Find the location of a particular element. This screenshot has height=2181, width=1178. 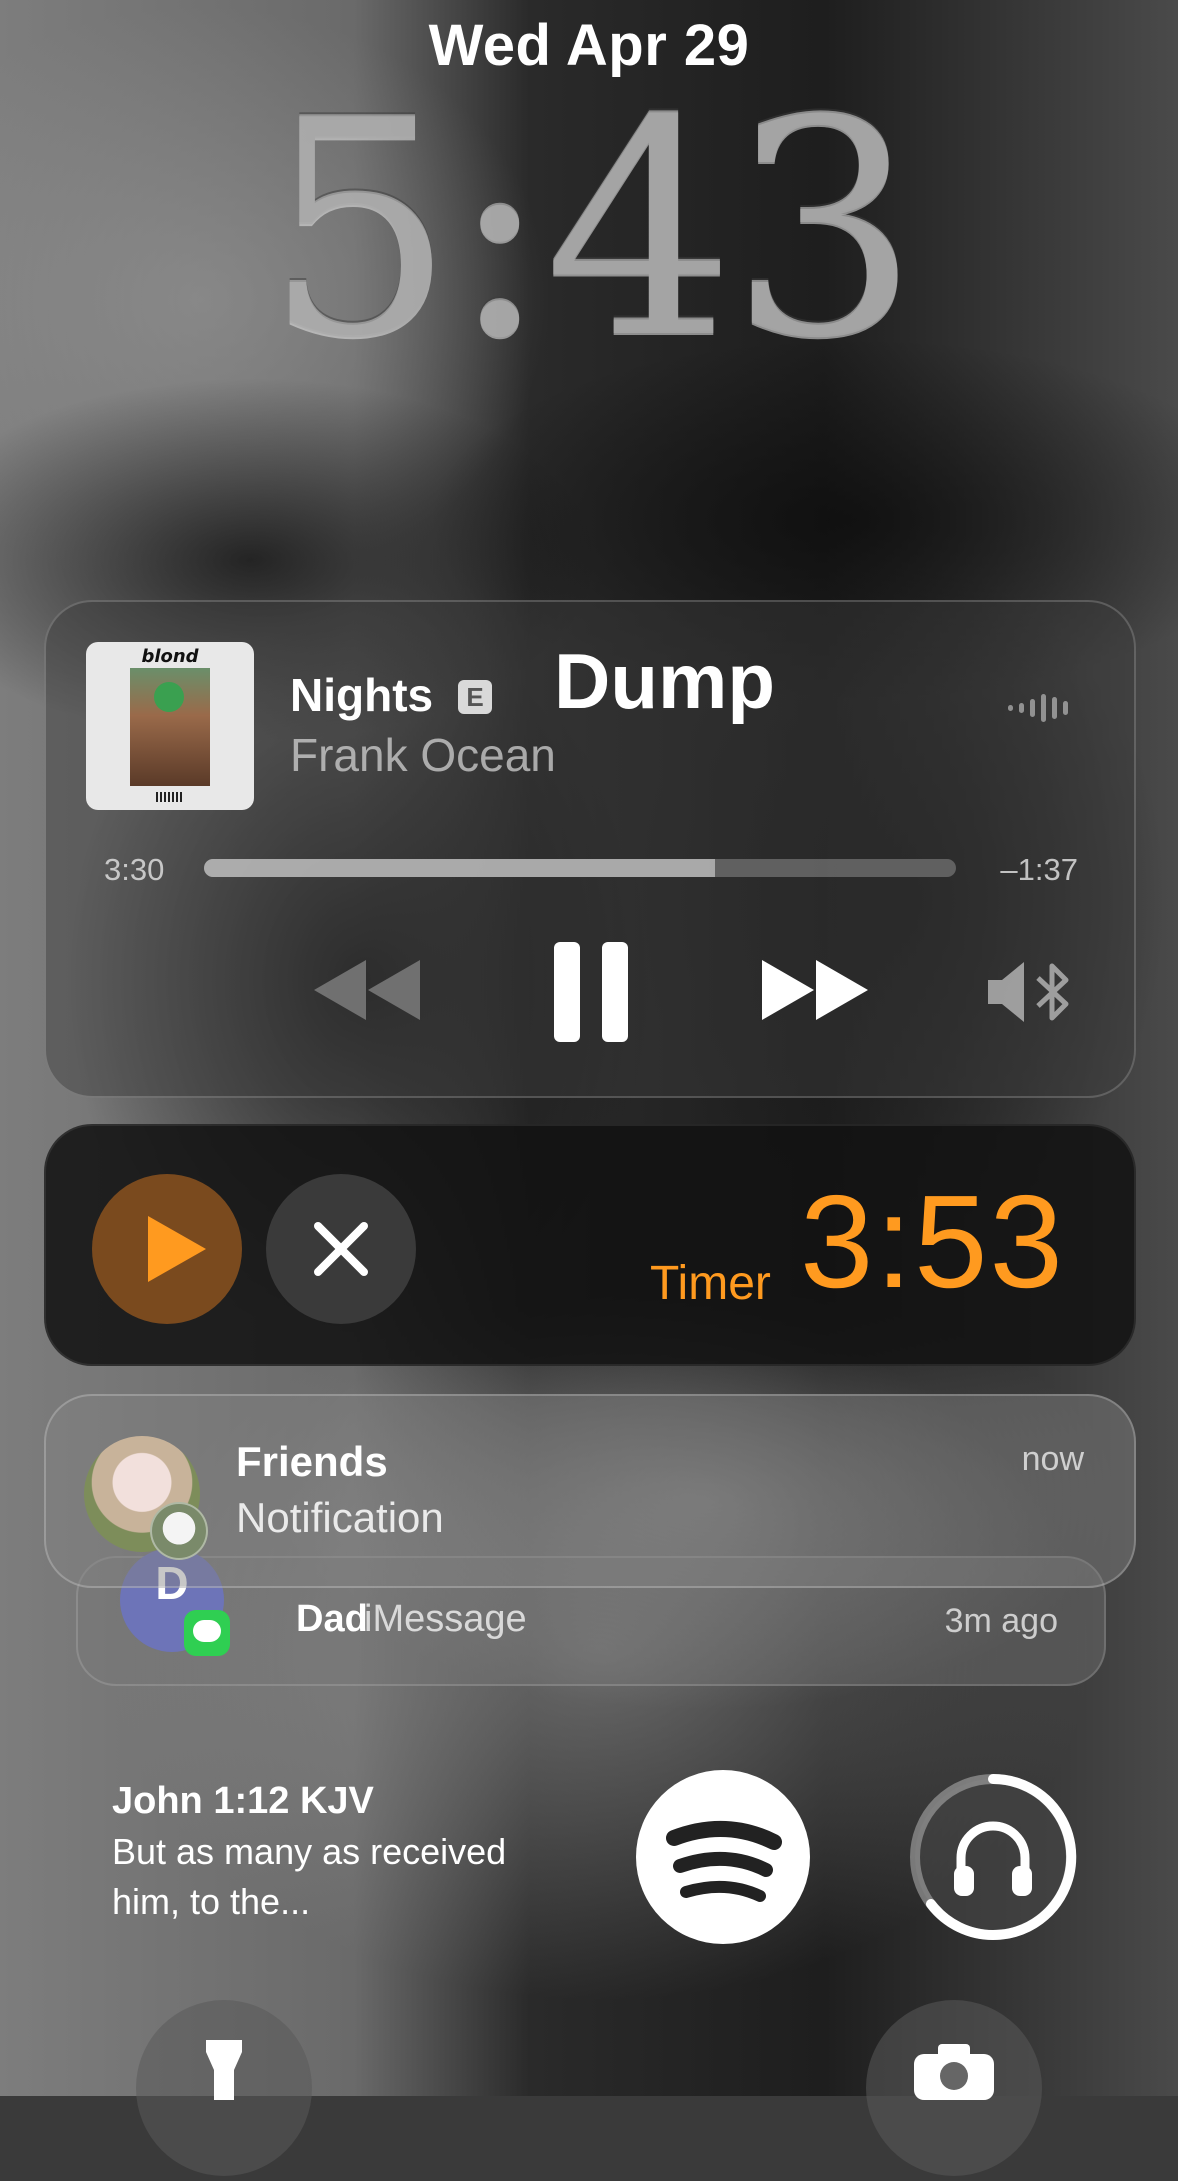

fast-forward-icon is located at coordinates (813, 992).